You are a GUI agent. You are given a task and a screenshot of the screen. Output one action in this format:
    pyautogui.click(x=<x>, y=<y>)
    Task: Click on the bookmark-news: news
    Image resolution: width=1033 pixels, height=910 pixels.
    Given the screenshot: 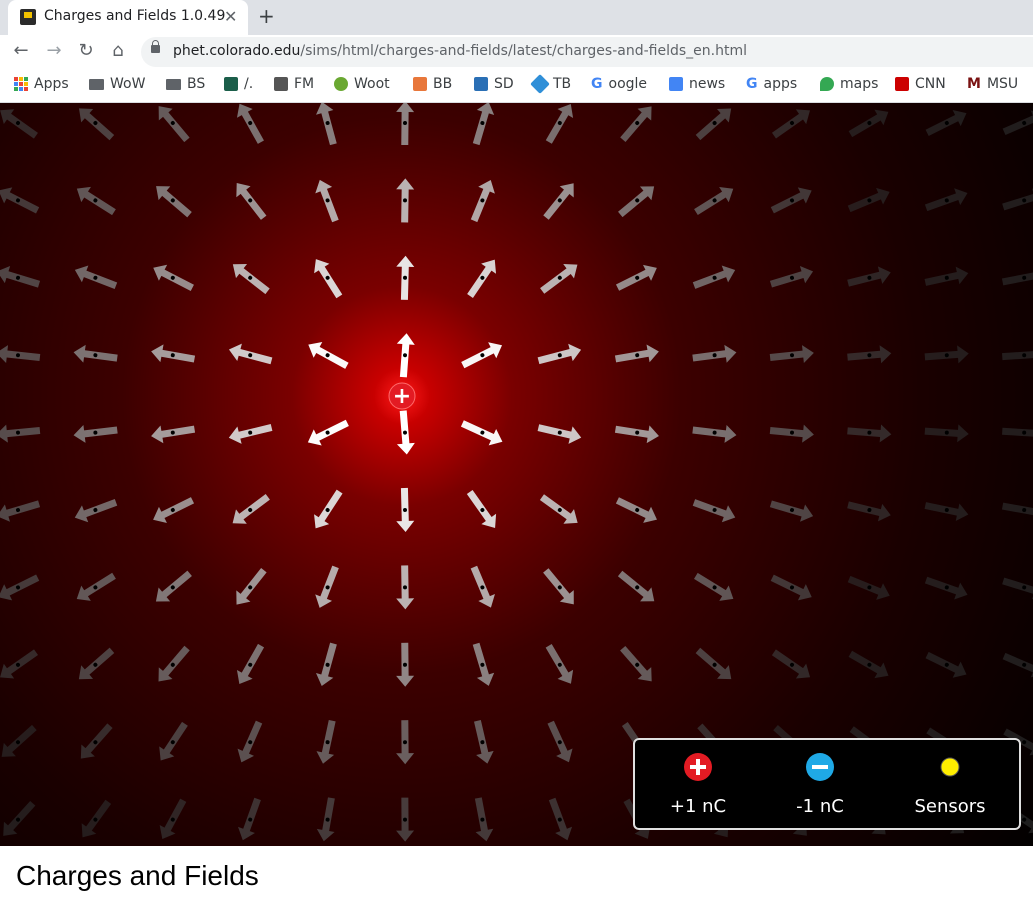 What is the action you would take?
    pyautogui.click(x=697, y=84)
    